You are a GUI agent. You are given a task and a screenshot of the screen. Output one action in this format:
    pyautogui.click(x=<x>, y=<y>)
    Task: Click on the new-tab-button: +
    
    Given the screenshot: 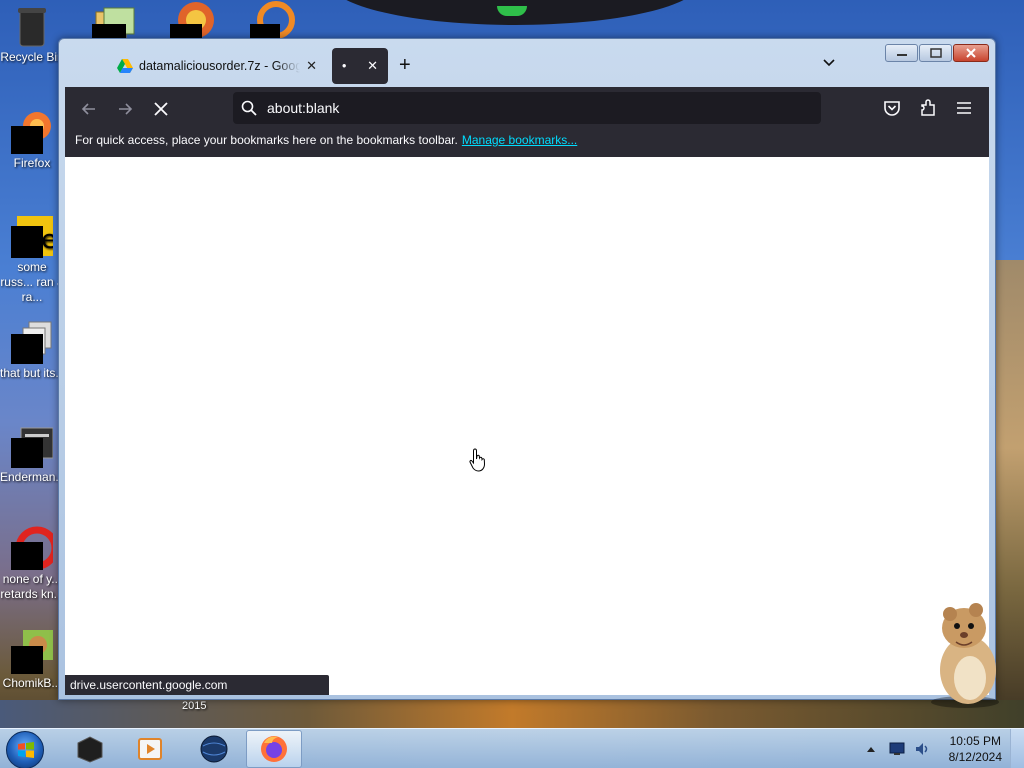 What is the action you would take?
    pyautogui.click(x=405, y=65)
    